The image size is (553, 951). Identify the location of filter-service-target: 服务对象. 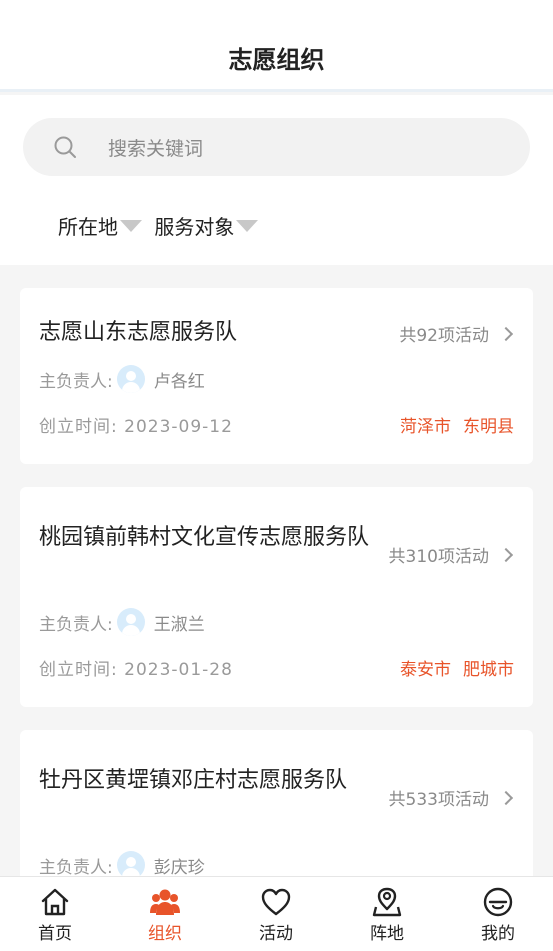
(206, 225).